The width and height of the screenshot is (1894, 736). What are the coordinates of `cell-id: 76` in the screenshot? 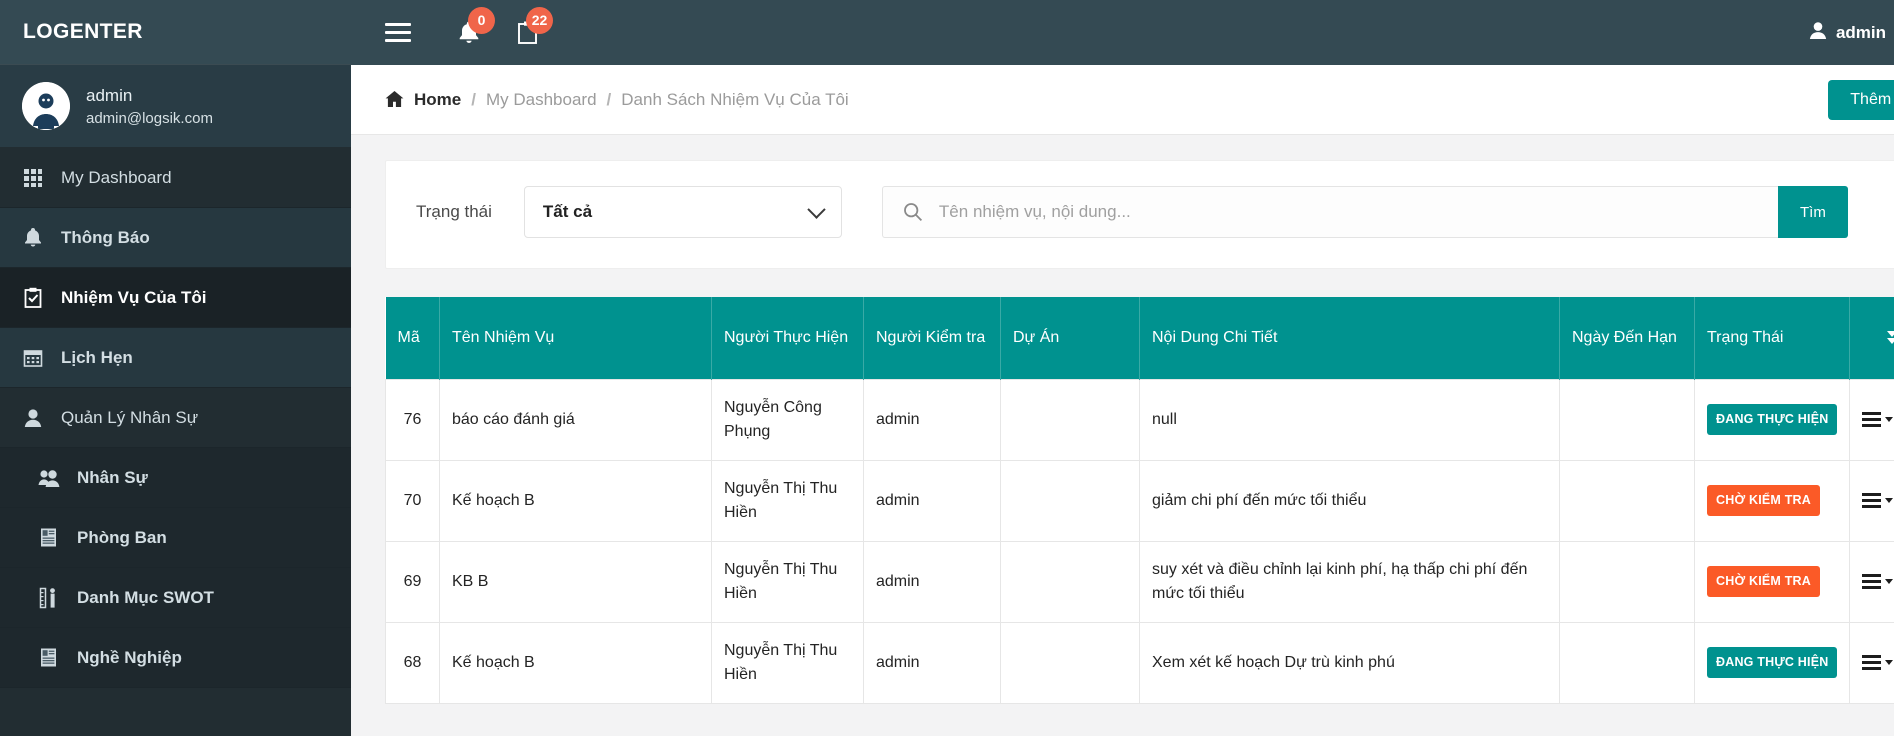 It's located at (412, 419).